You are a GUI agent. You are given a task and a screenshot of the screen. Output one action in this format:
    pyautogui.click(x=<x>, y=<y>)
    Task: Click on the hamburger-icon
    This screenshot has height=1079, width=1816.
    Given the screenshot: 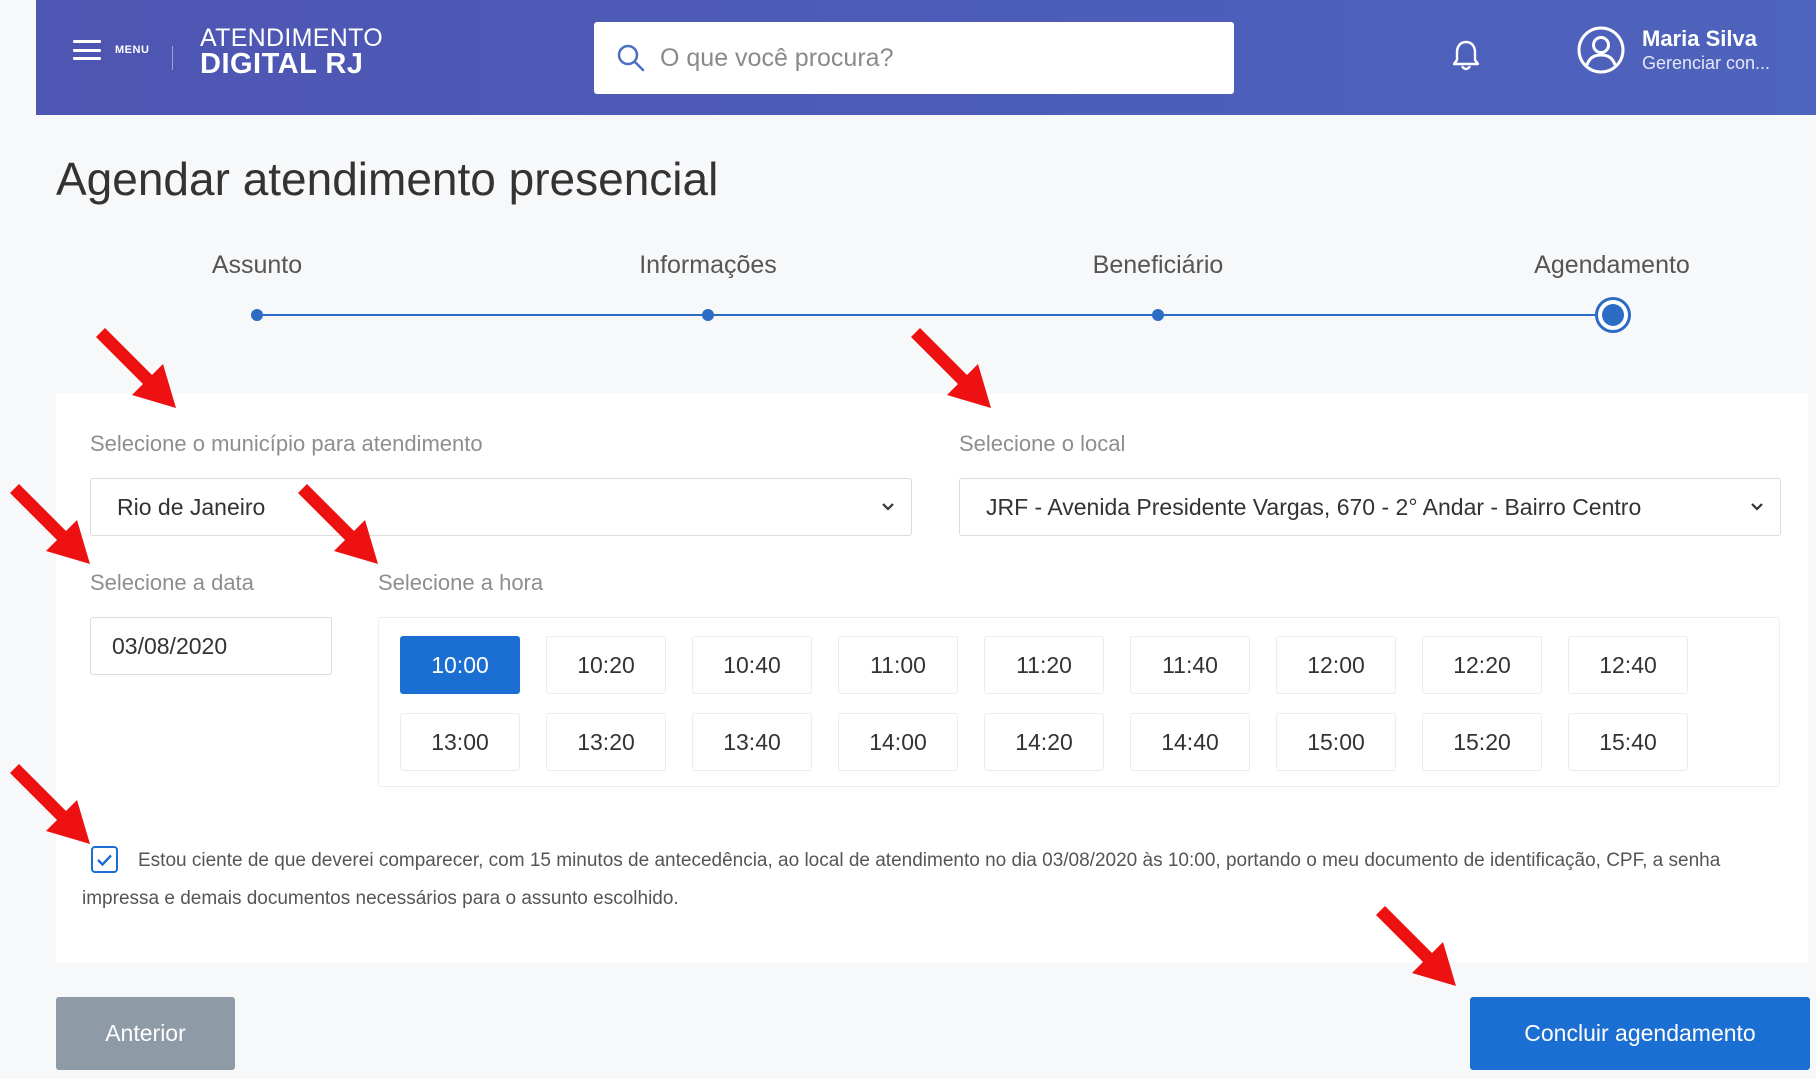 What is the action you would take?
    pyautogui.click(x=87, y=50)
    